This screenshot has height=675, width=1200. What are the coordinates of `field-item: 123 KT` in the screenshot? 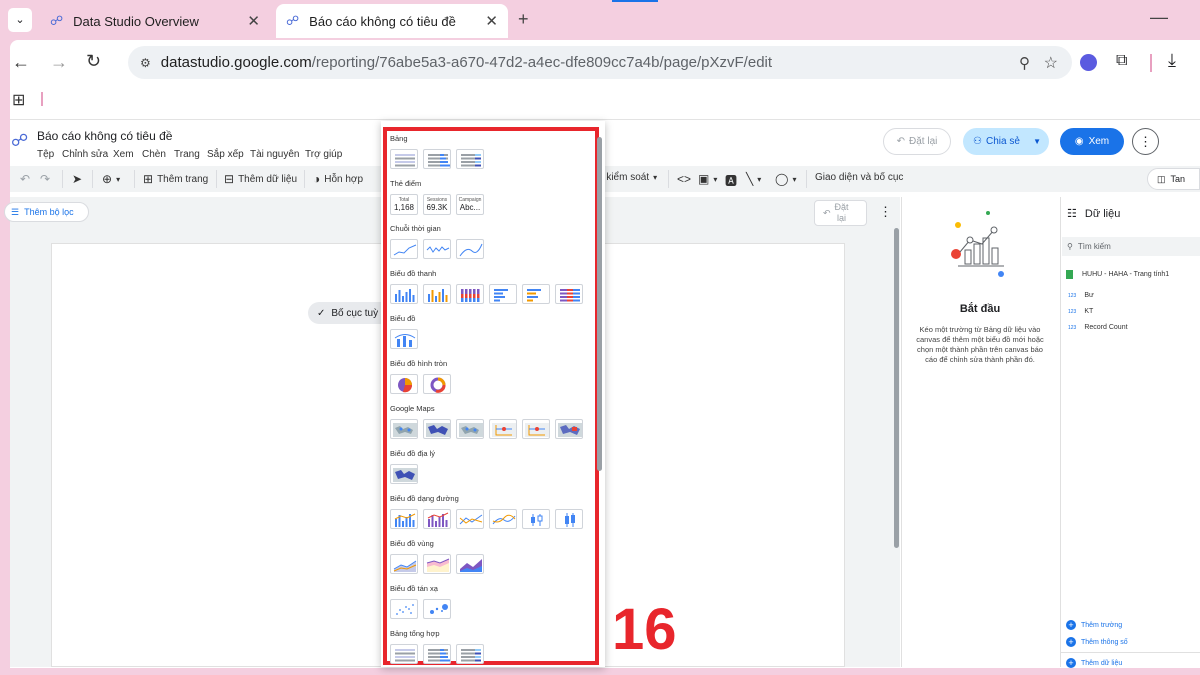 It's located at (1080, 312).